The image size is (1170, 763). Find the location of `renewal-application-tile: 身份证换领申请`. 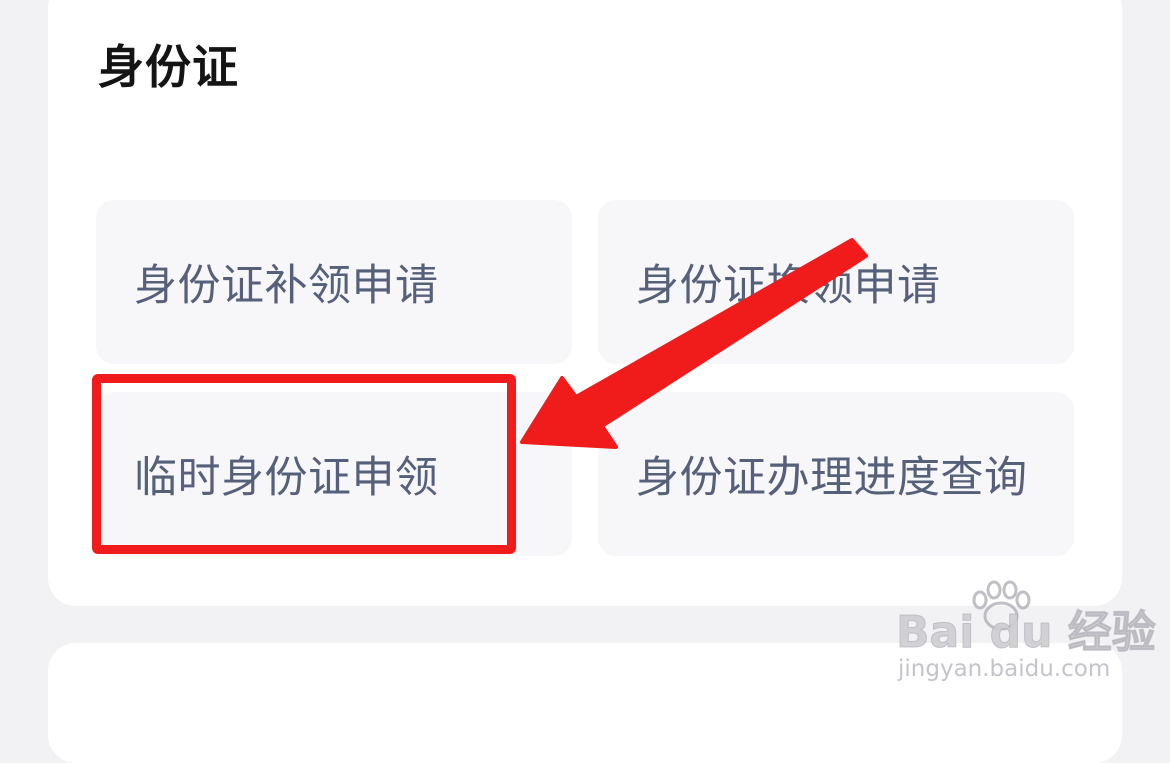

renewal-application-tile: 身份证换领申请 is located at coordinates (836, 282).